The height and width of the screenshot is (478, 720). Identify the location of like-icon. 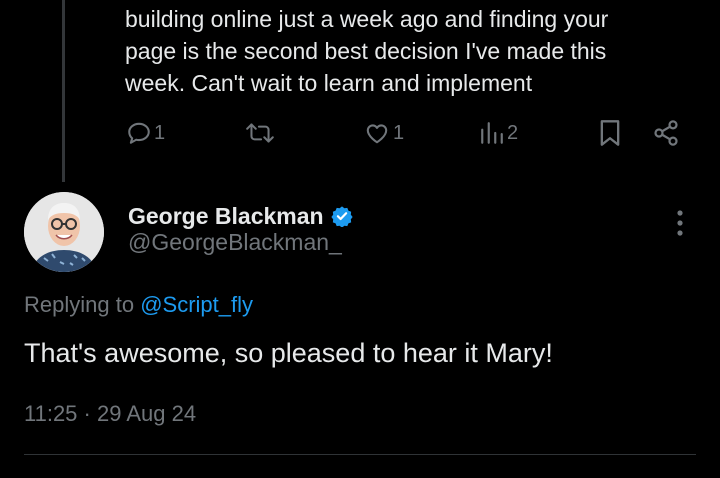
(377, 134).